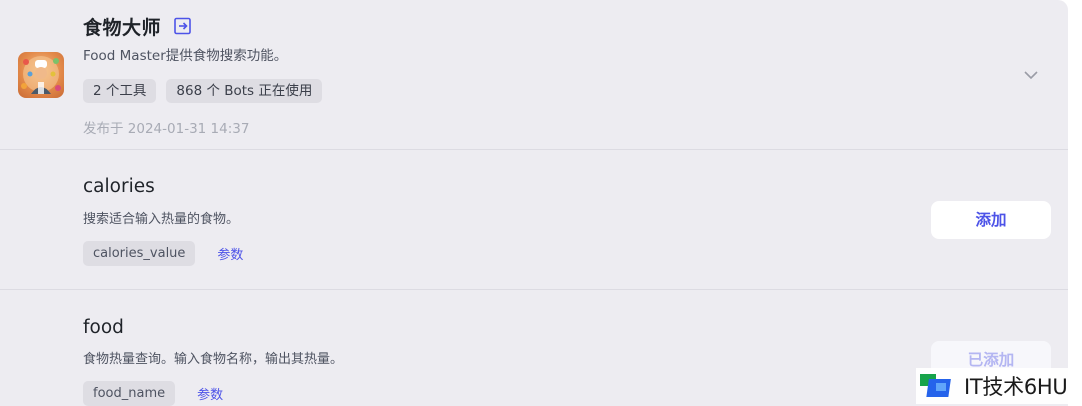 This screenshot has height=406, width=1082. I want to click on plugin-description: Food Master提供食物搜索功能。, so click(185, 56).